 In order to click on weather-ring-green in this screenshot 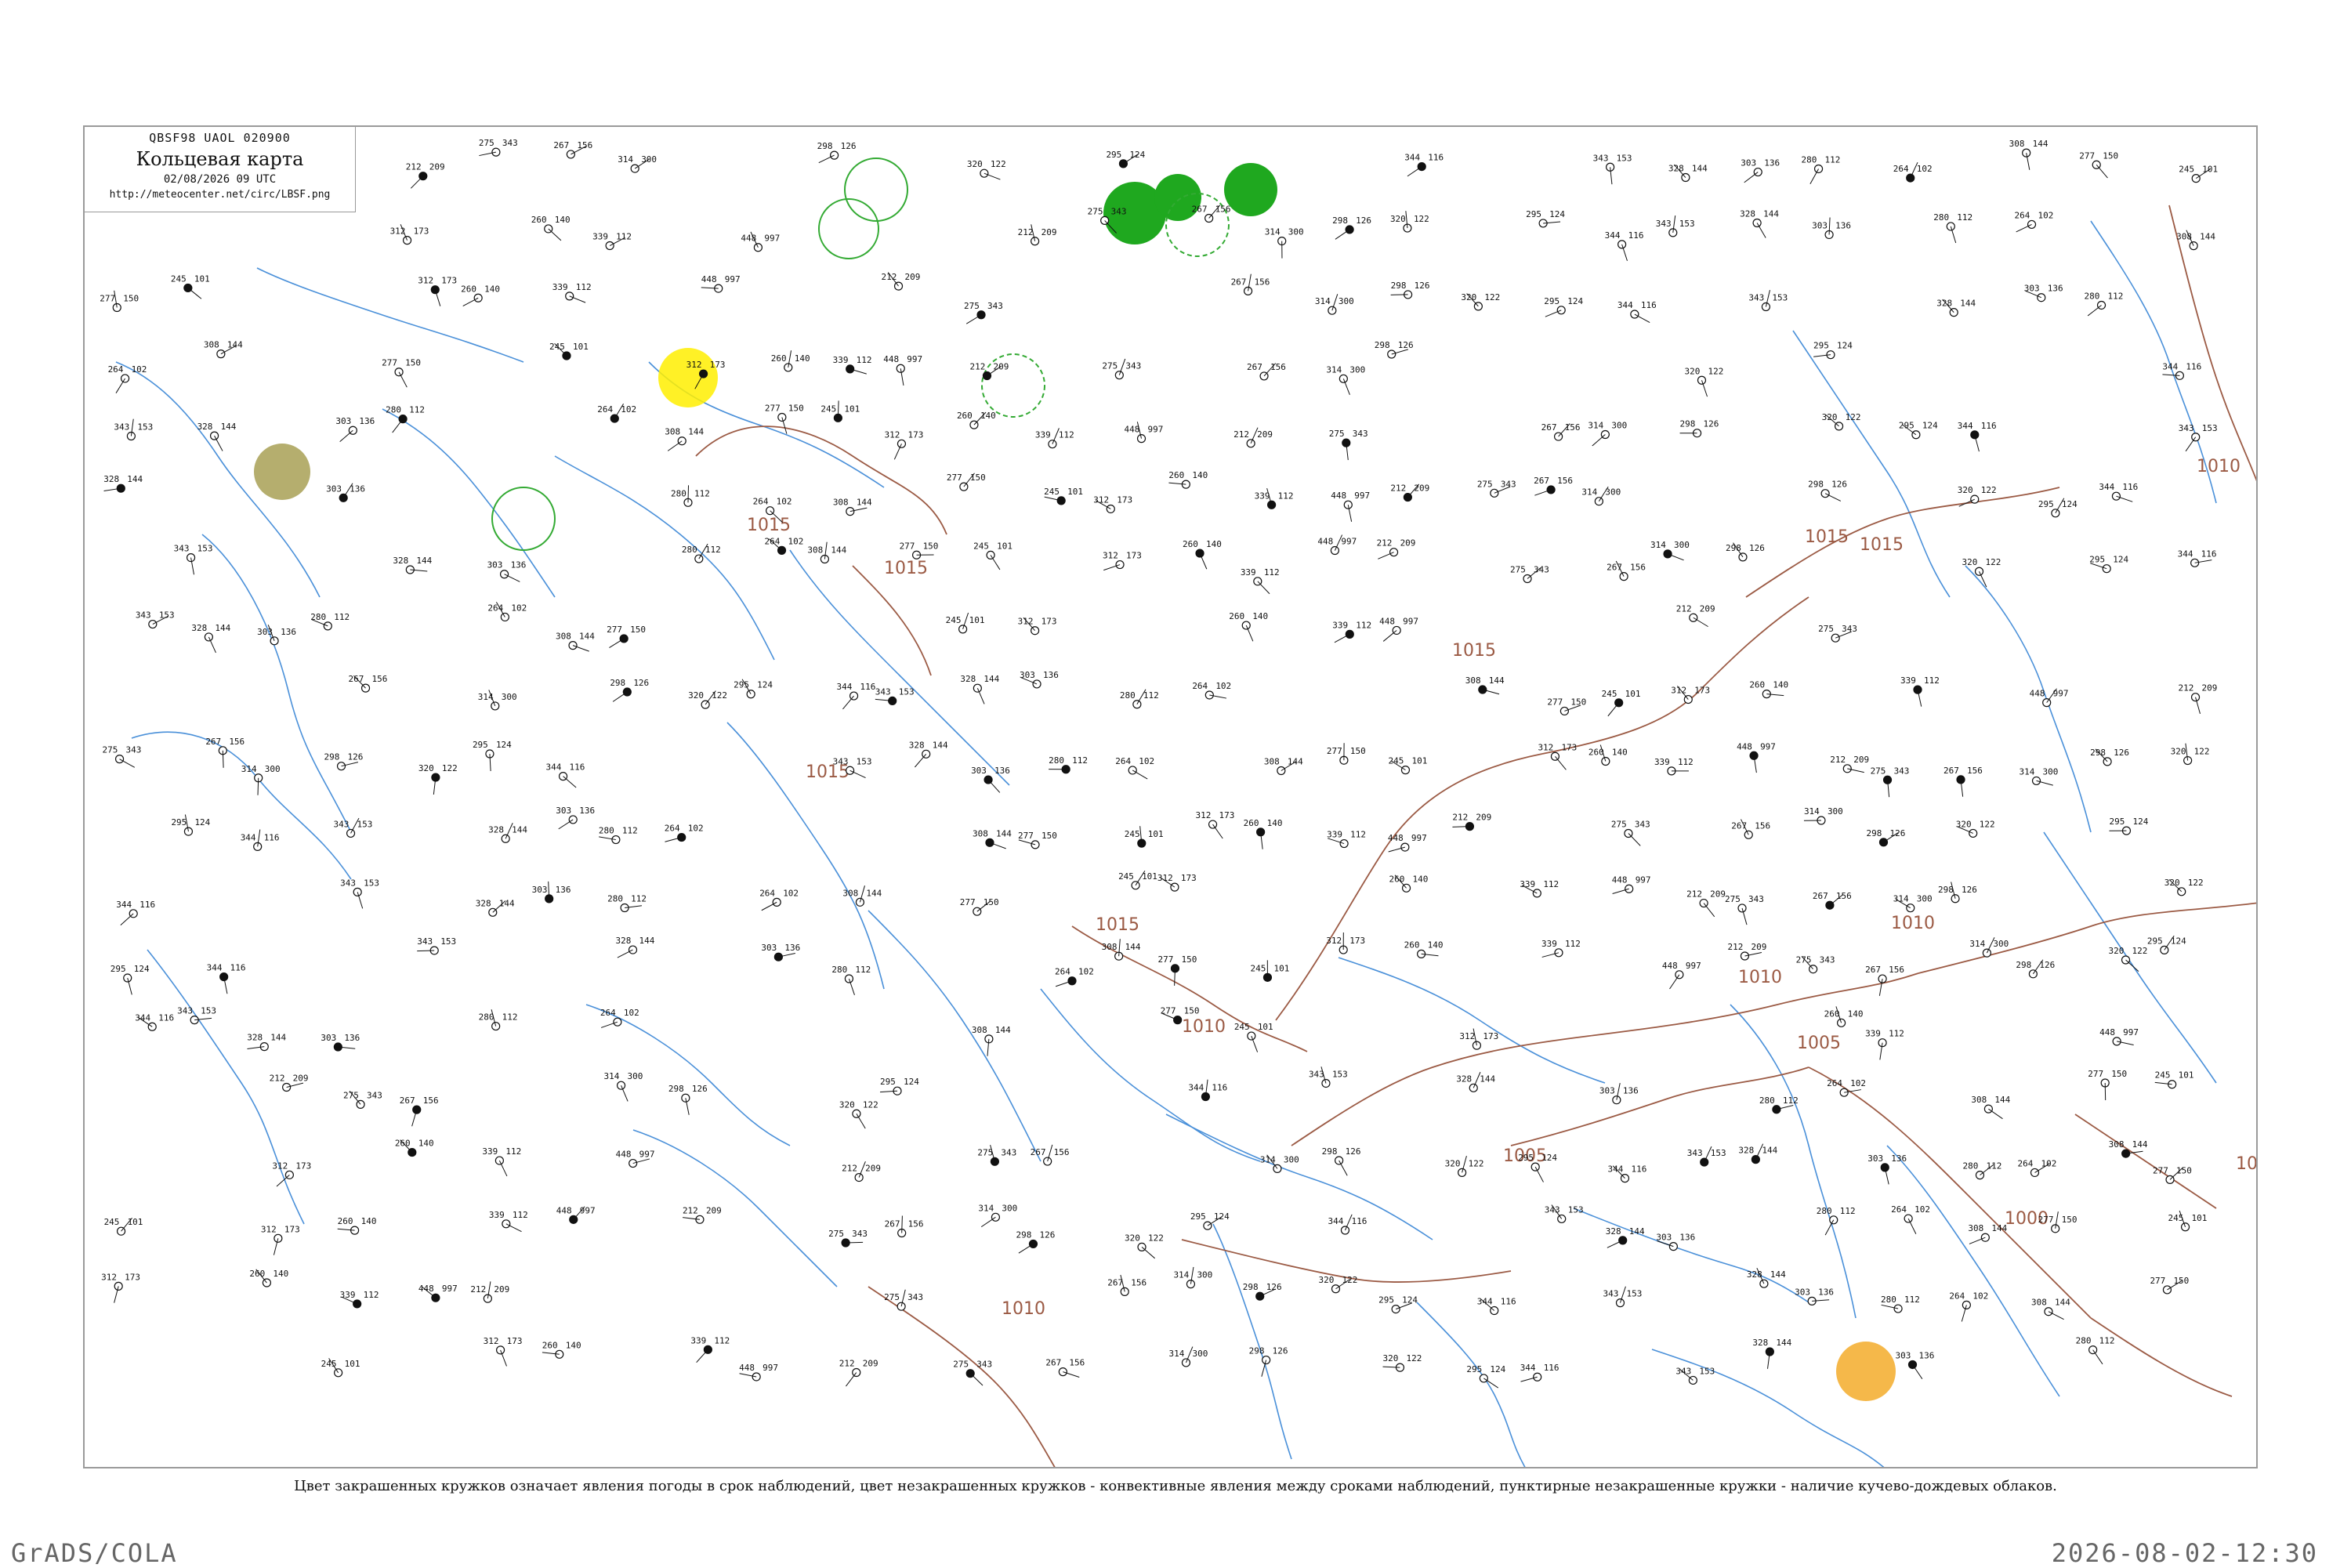, I will do `click(876, 190)`.